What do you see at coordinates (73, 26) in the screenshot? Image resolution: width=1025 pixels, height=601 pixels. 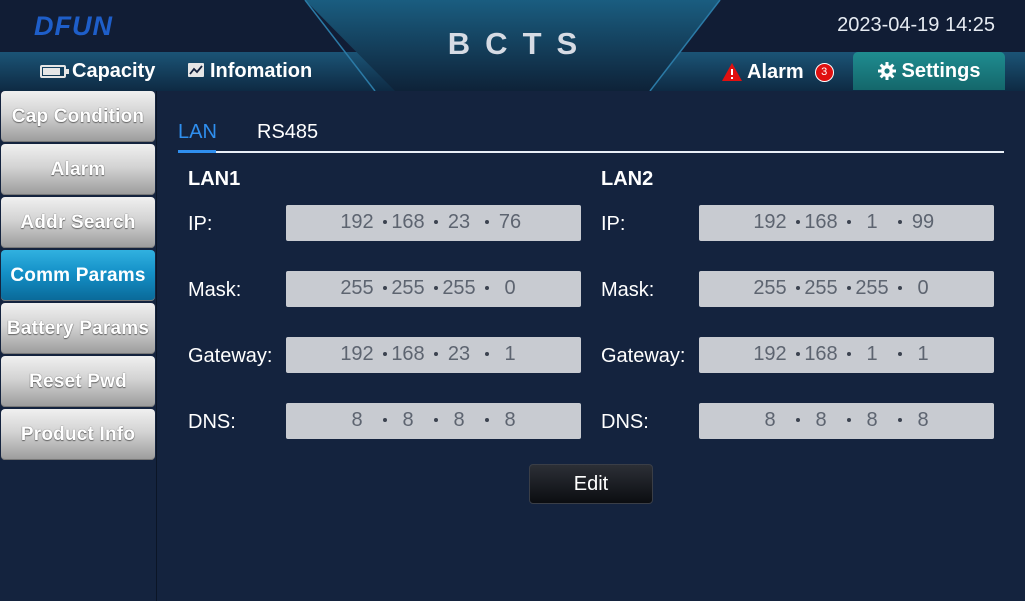 I see `dfun-logo: DFUN` at bounding box center [73, 26].